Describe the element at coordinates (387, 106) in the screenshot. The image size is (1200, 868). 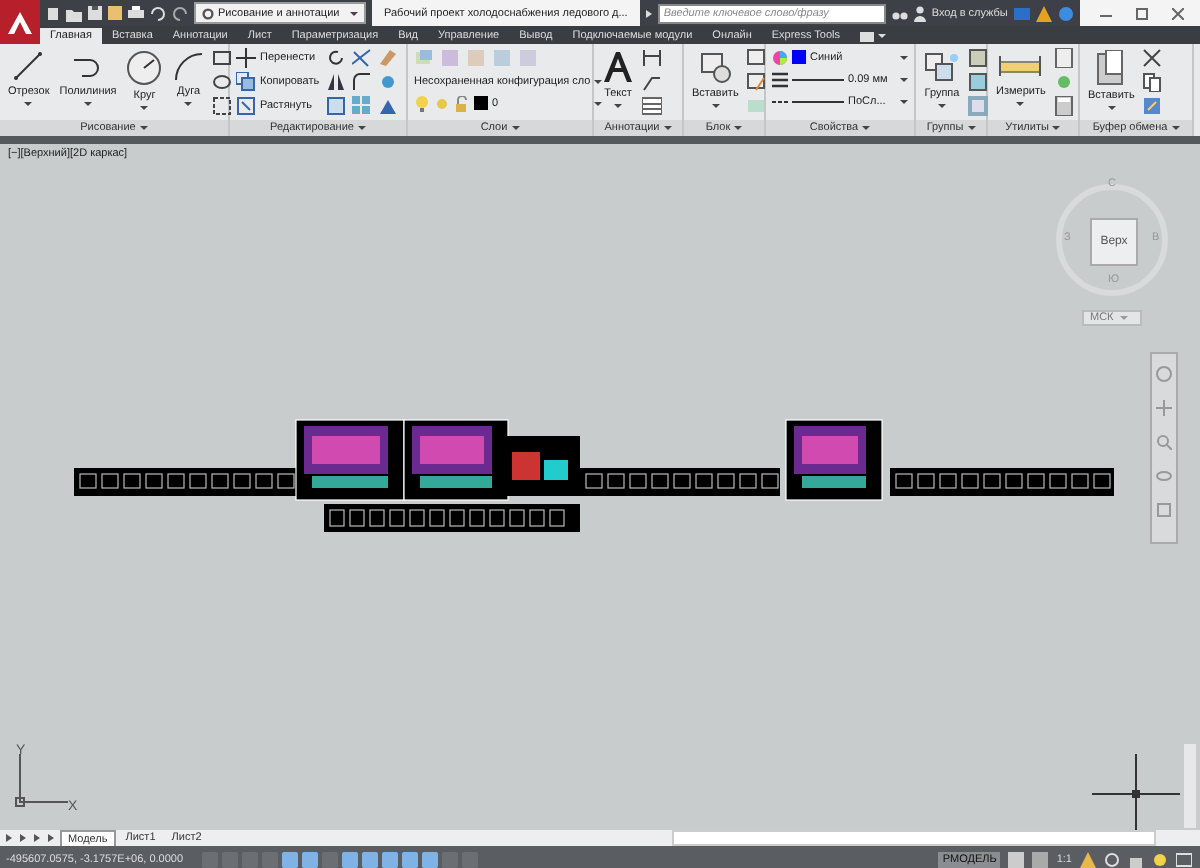
I see `offset-icon` at that location.